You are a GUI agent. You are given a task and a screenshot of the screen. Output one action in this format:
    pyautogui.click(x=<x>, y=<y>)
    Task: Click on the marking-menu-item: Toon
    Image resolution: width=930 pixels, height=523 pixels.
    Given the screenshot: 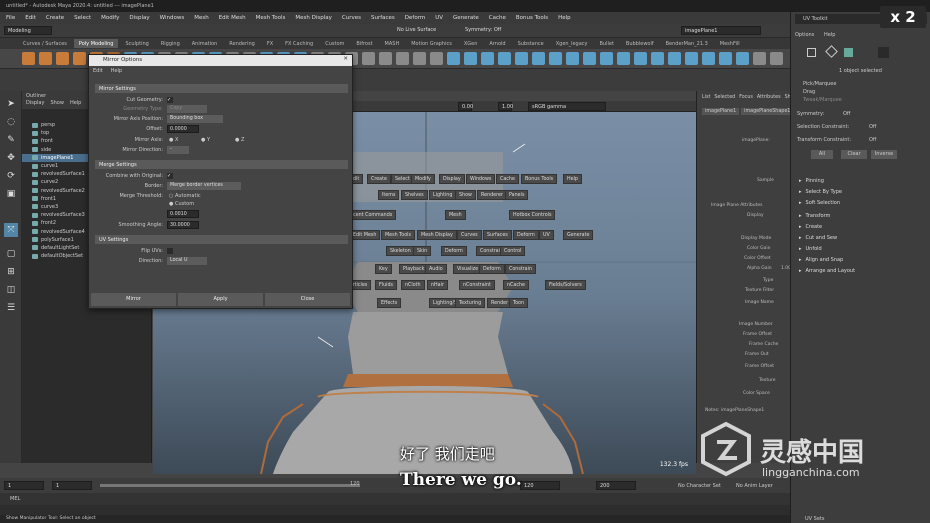 What is the action you would take?
    pyautogui.click(x=519, y=303)
    